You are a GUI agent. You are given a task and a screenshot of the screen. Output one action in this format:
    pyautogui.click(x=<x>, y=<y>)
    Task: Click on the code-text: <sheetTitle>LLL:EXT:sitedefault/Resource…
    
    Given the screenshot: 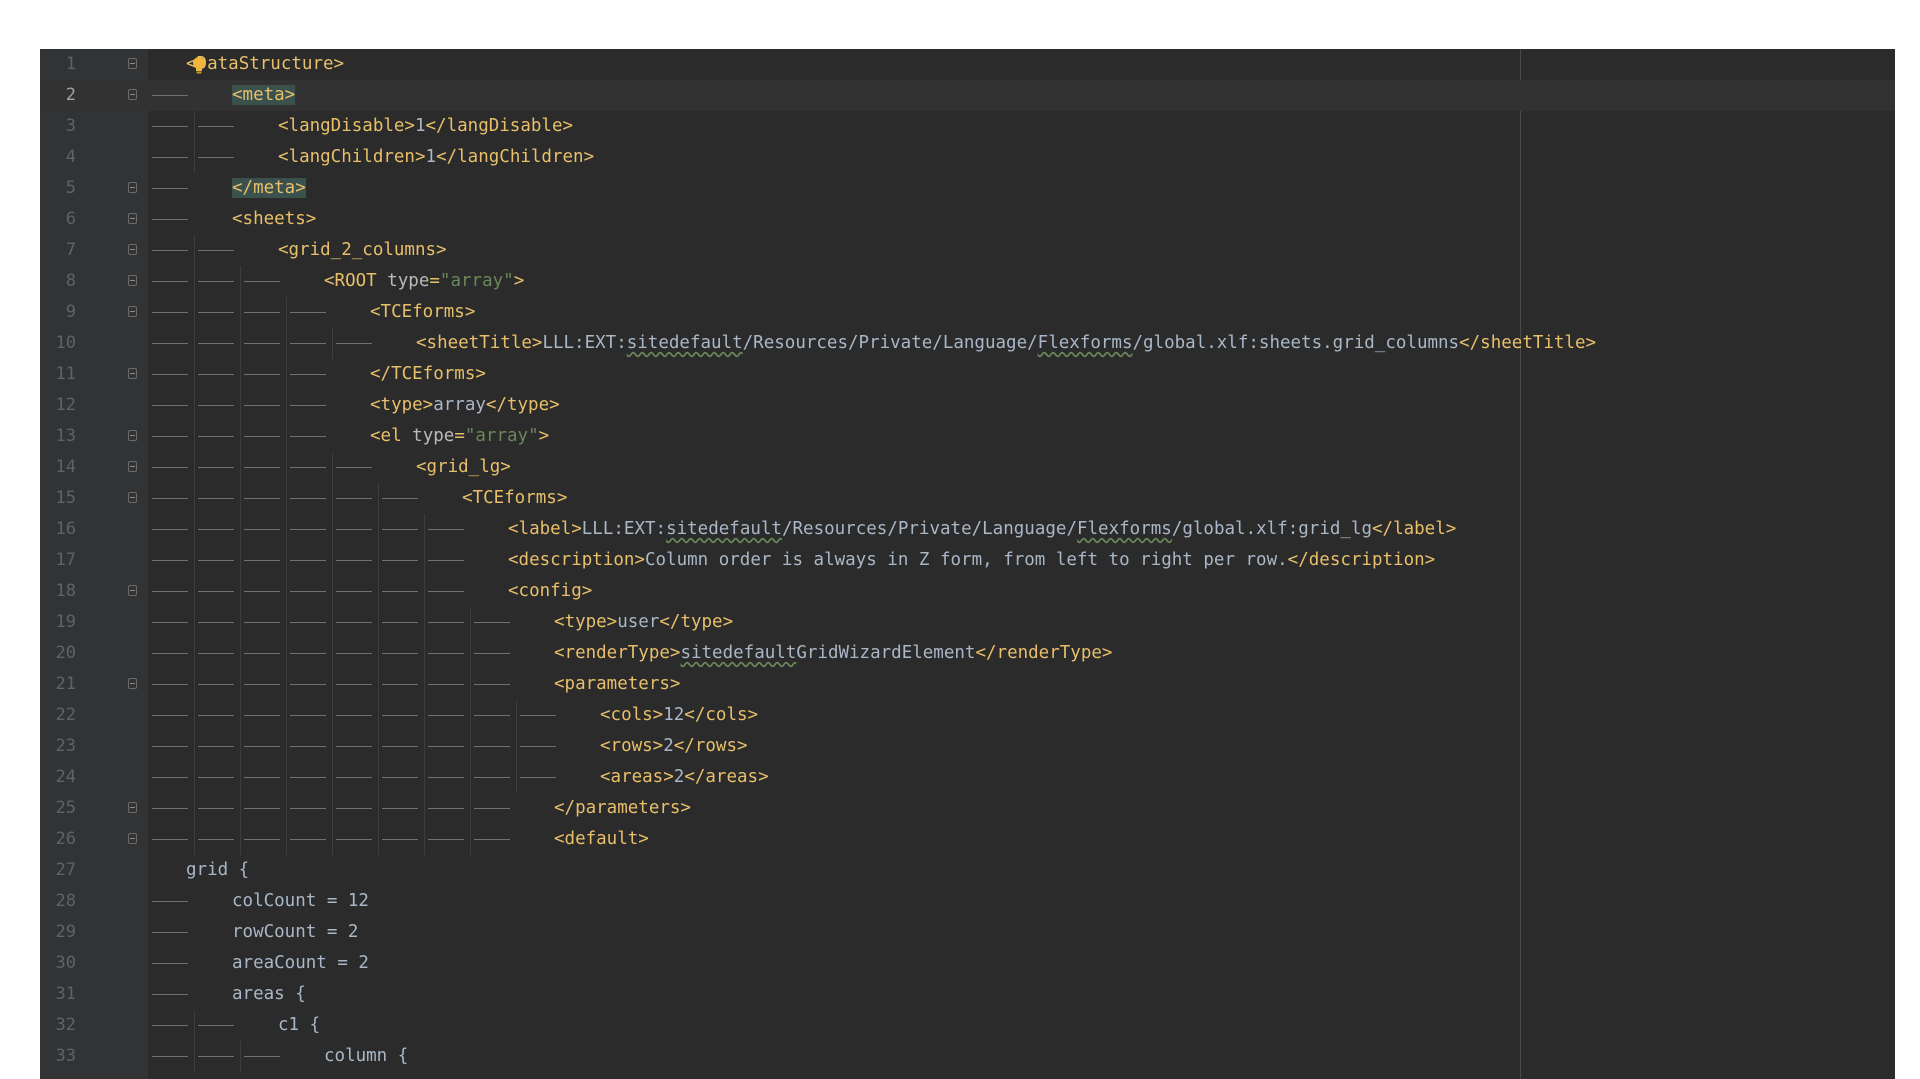 What is the action you would take?
    pyautogui.click(x=1006, y=343)
    